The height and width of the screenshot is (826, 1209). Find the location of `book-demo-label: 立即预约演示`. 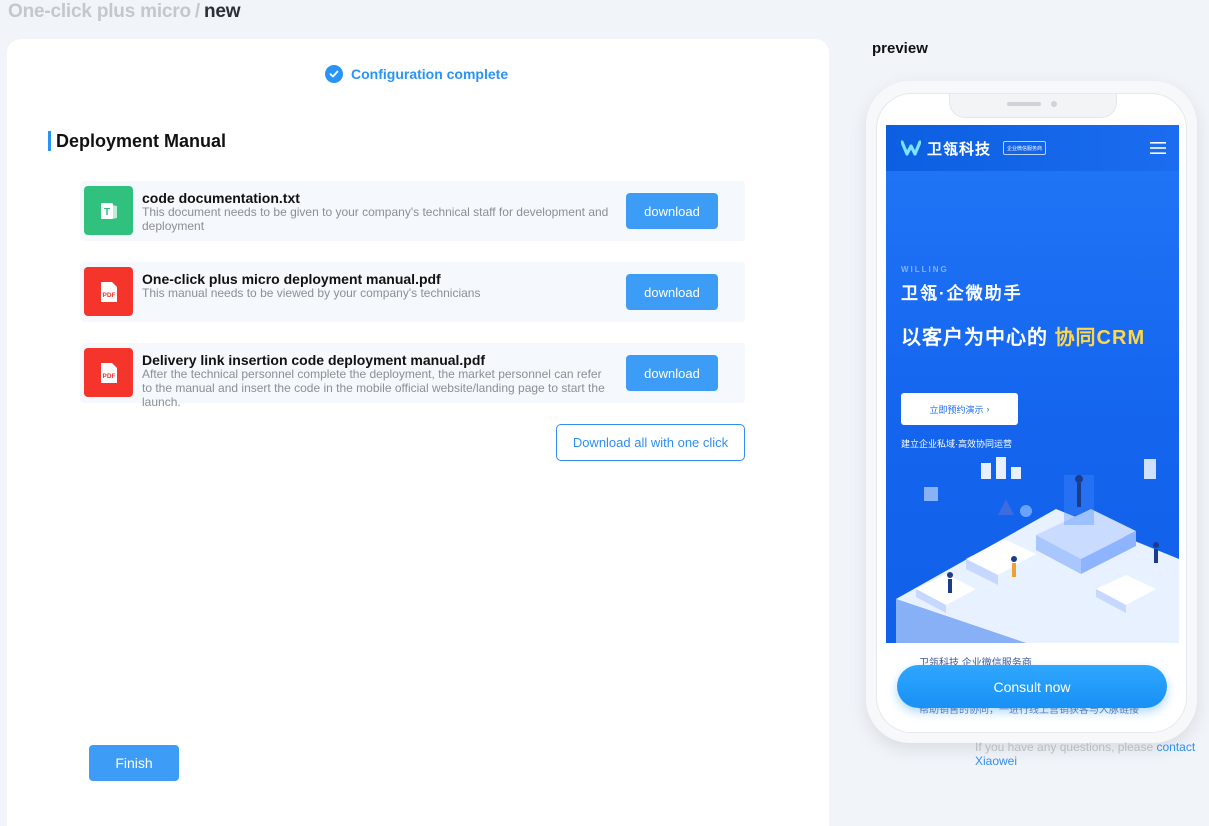

book-demo-label: 立即预约演示 is located at coordinates (956, 409).